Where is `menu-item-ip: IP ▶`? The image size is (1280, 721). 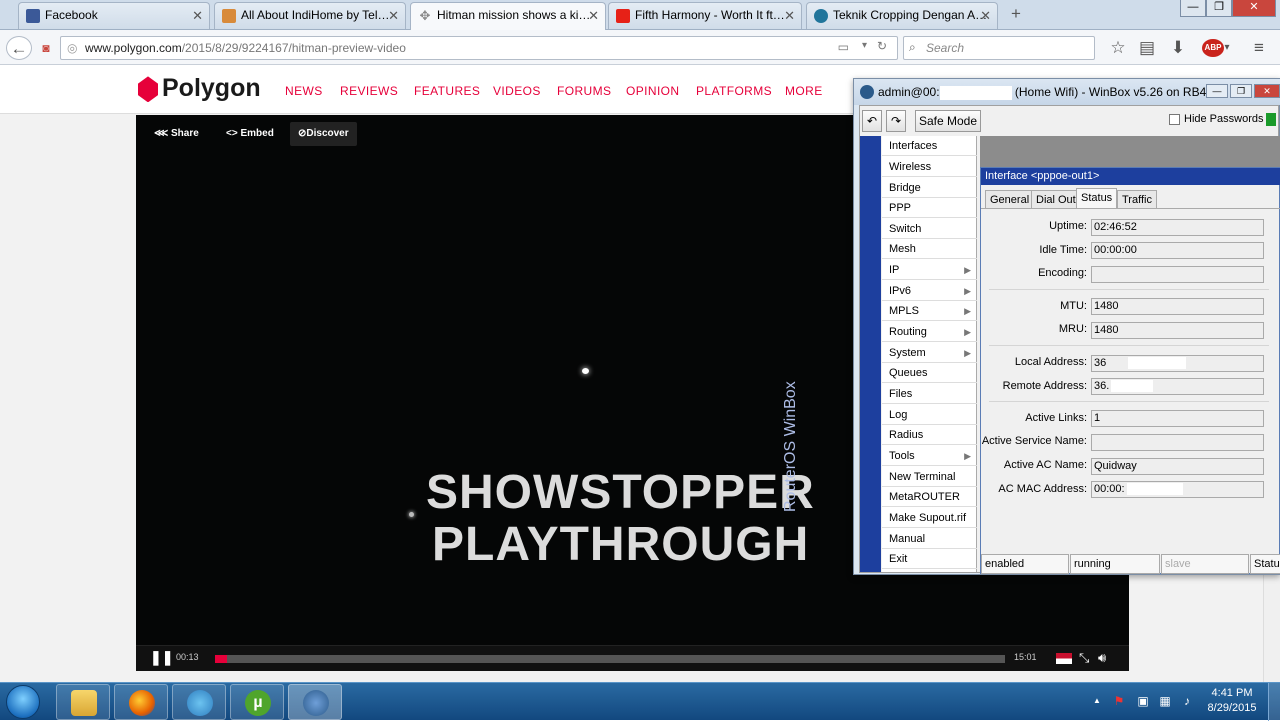 menu-item-ip: IP ▶ is located at coordinates (929, 270).